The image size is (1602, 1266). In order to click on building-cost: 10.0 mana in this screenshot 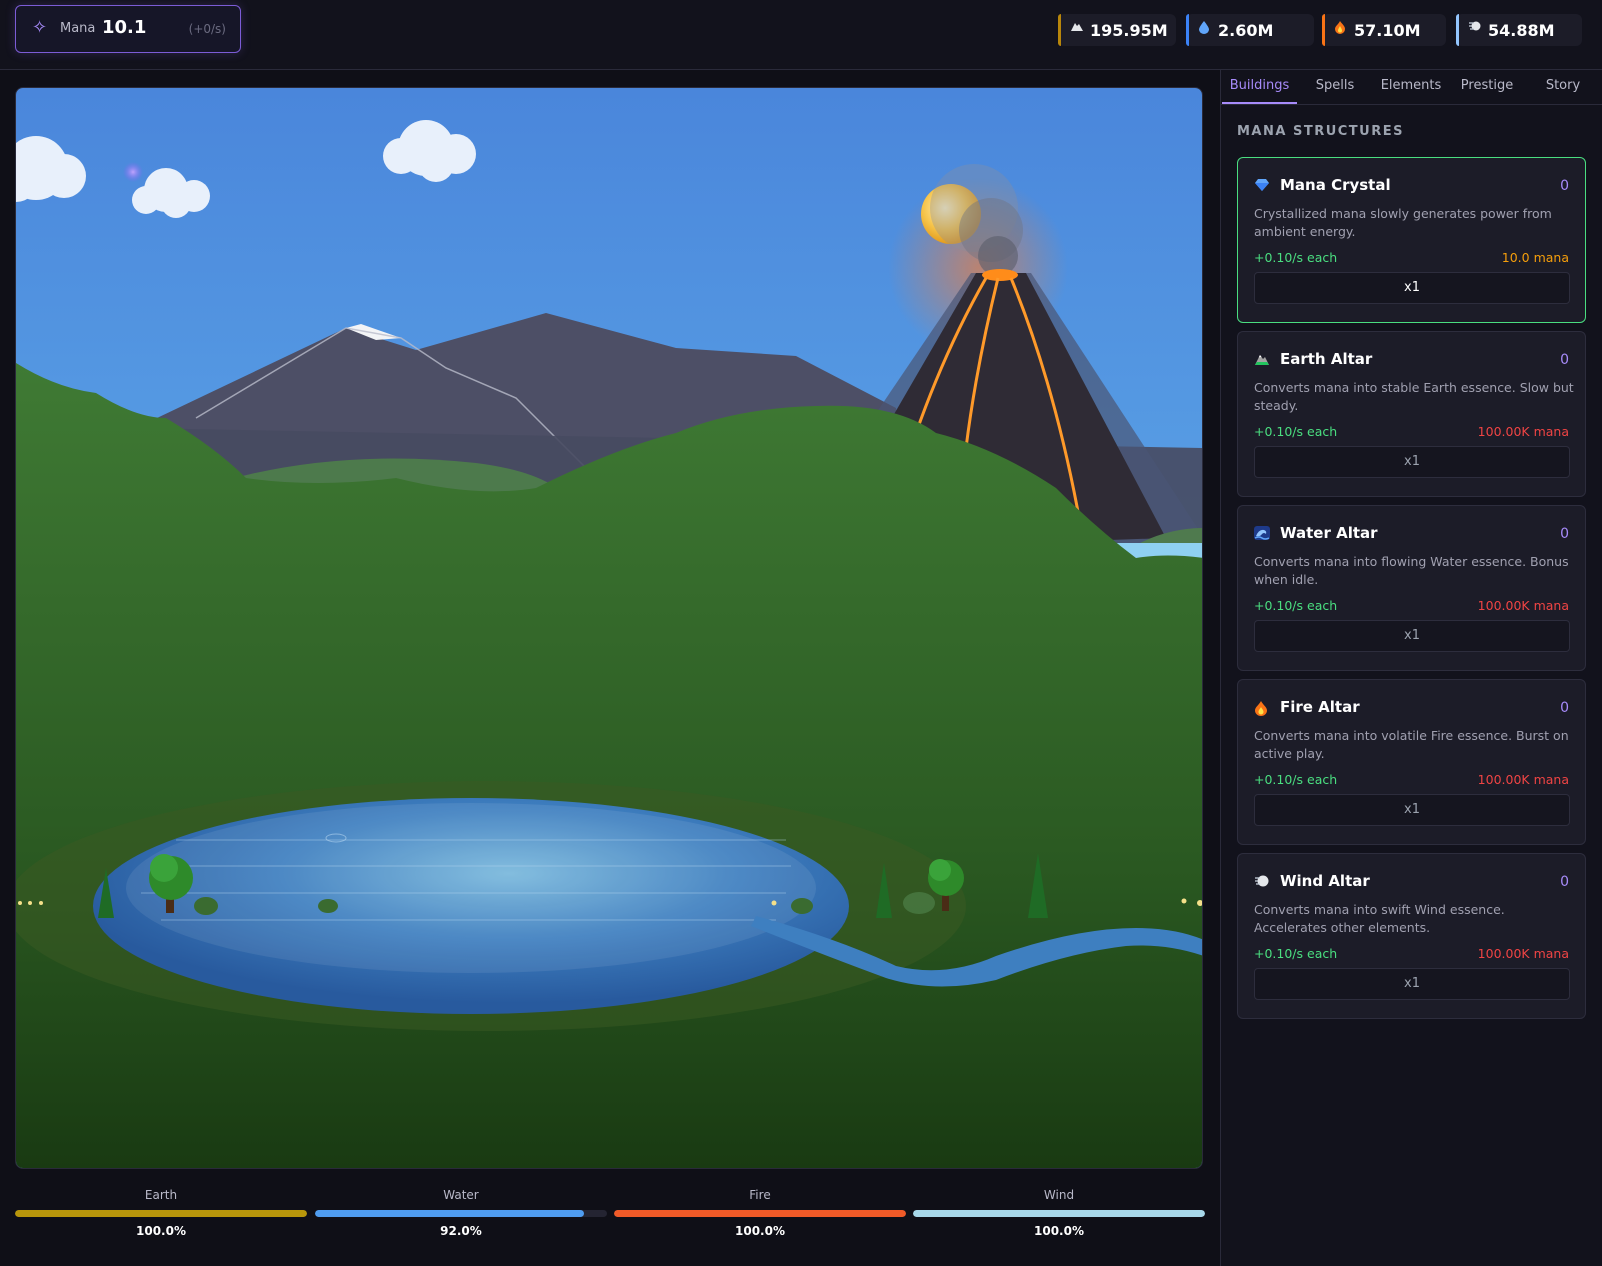, I will do `click(1535, 257)`.